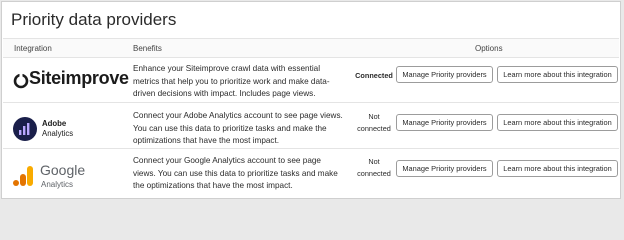 This screenshot has width=624, height=240. Describe the element at coordinates (79, 78) in the screenshot. I see `siteimprove-logo-text: Siteimprove` at that location.